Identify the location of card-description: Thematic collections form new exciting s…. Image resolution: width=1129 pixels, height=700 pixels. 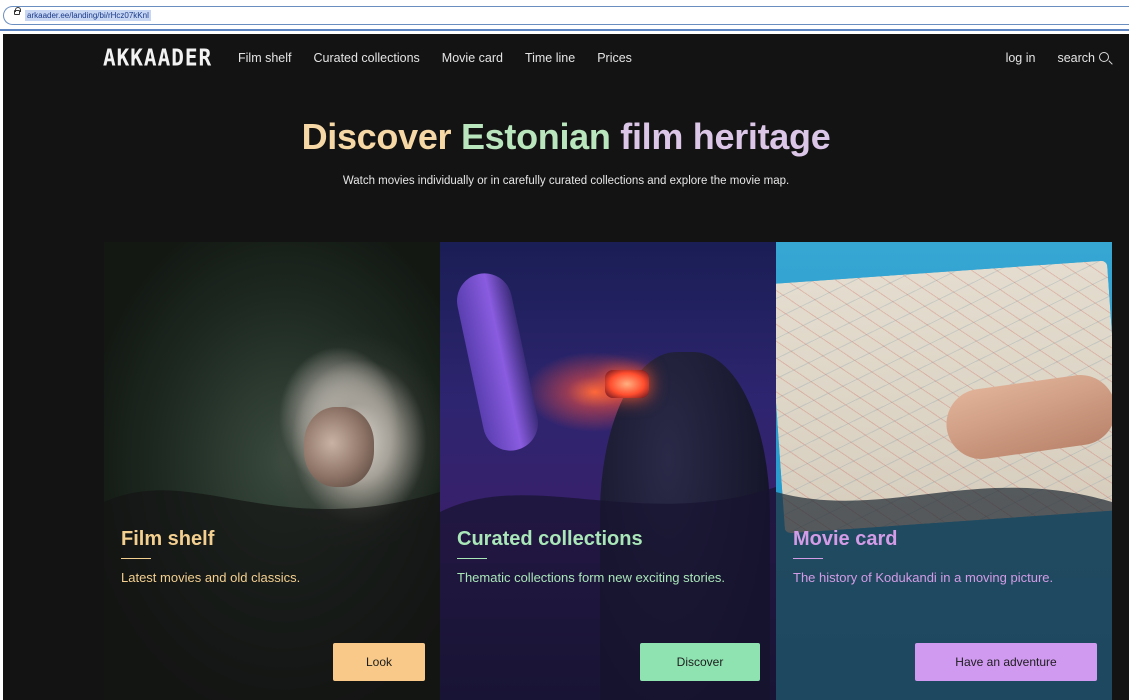
(591, 577).